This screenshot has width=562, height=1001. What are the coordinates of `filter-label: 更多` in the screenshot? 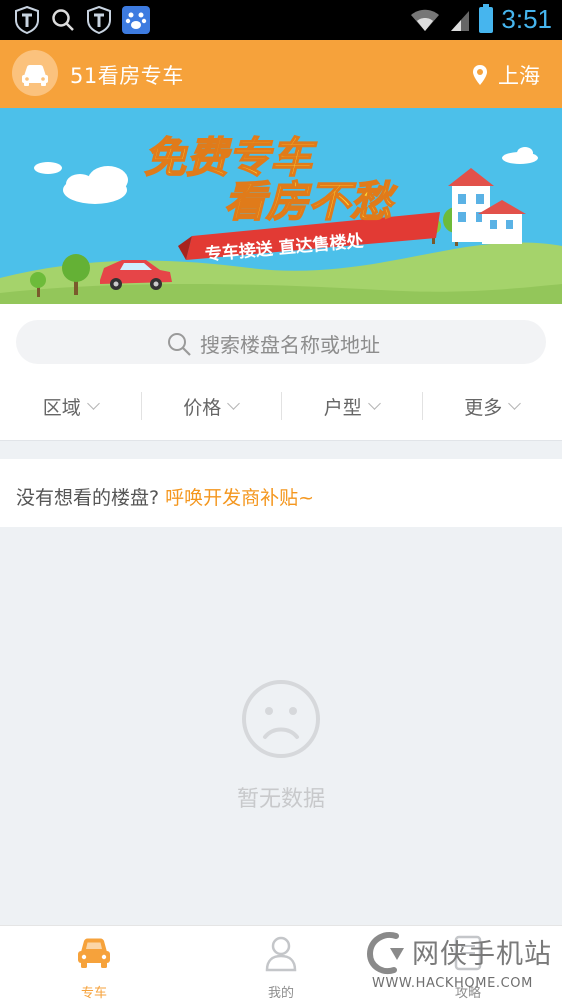 It's located at (483, 407).